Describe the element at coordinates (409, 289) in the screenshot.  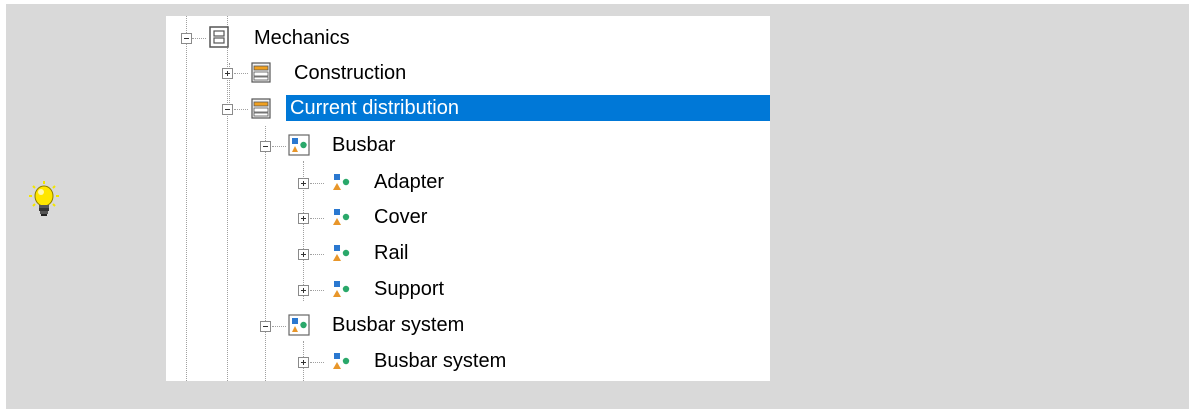
I see `tree-node-label: Support` at that location.